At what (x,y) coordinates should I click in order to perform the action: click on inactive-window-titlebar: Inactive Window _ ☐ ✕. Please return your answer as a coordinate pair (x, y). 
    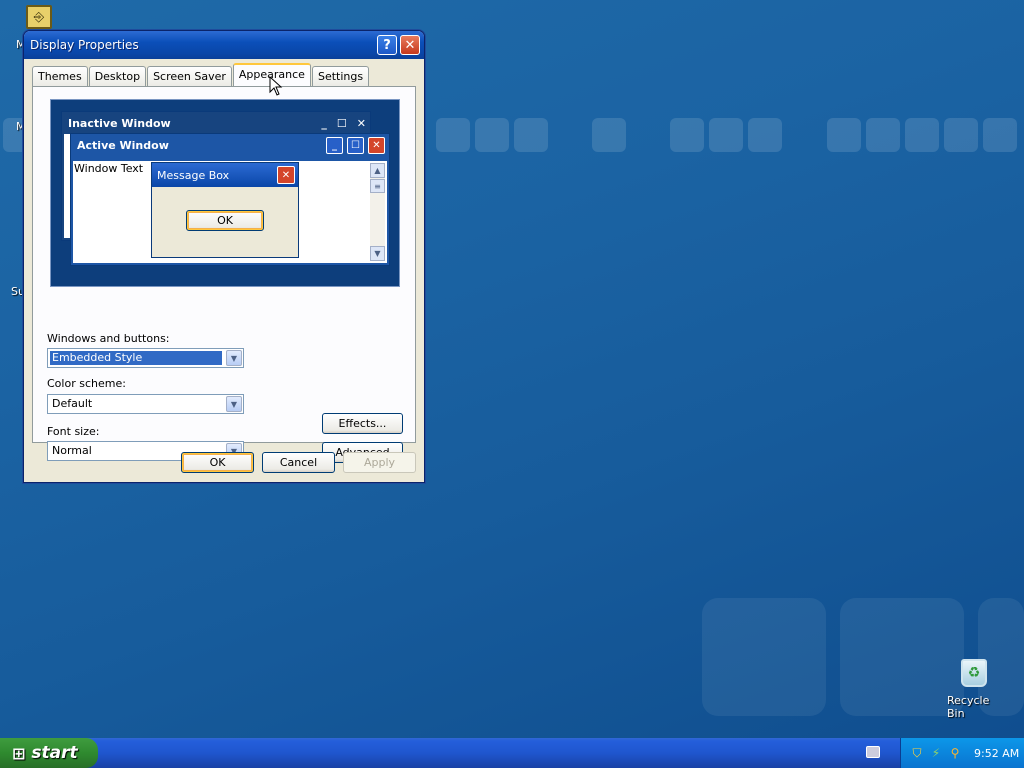
    Looking at the image, I should click on (216, 123).